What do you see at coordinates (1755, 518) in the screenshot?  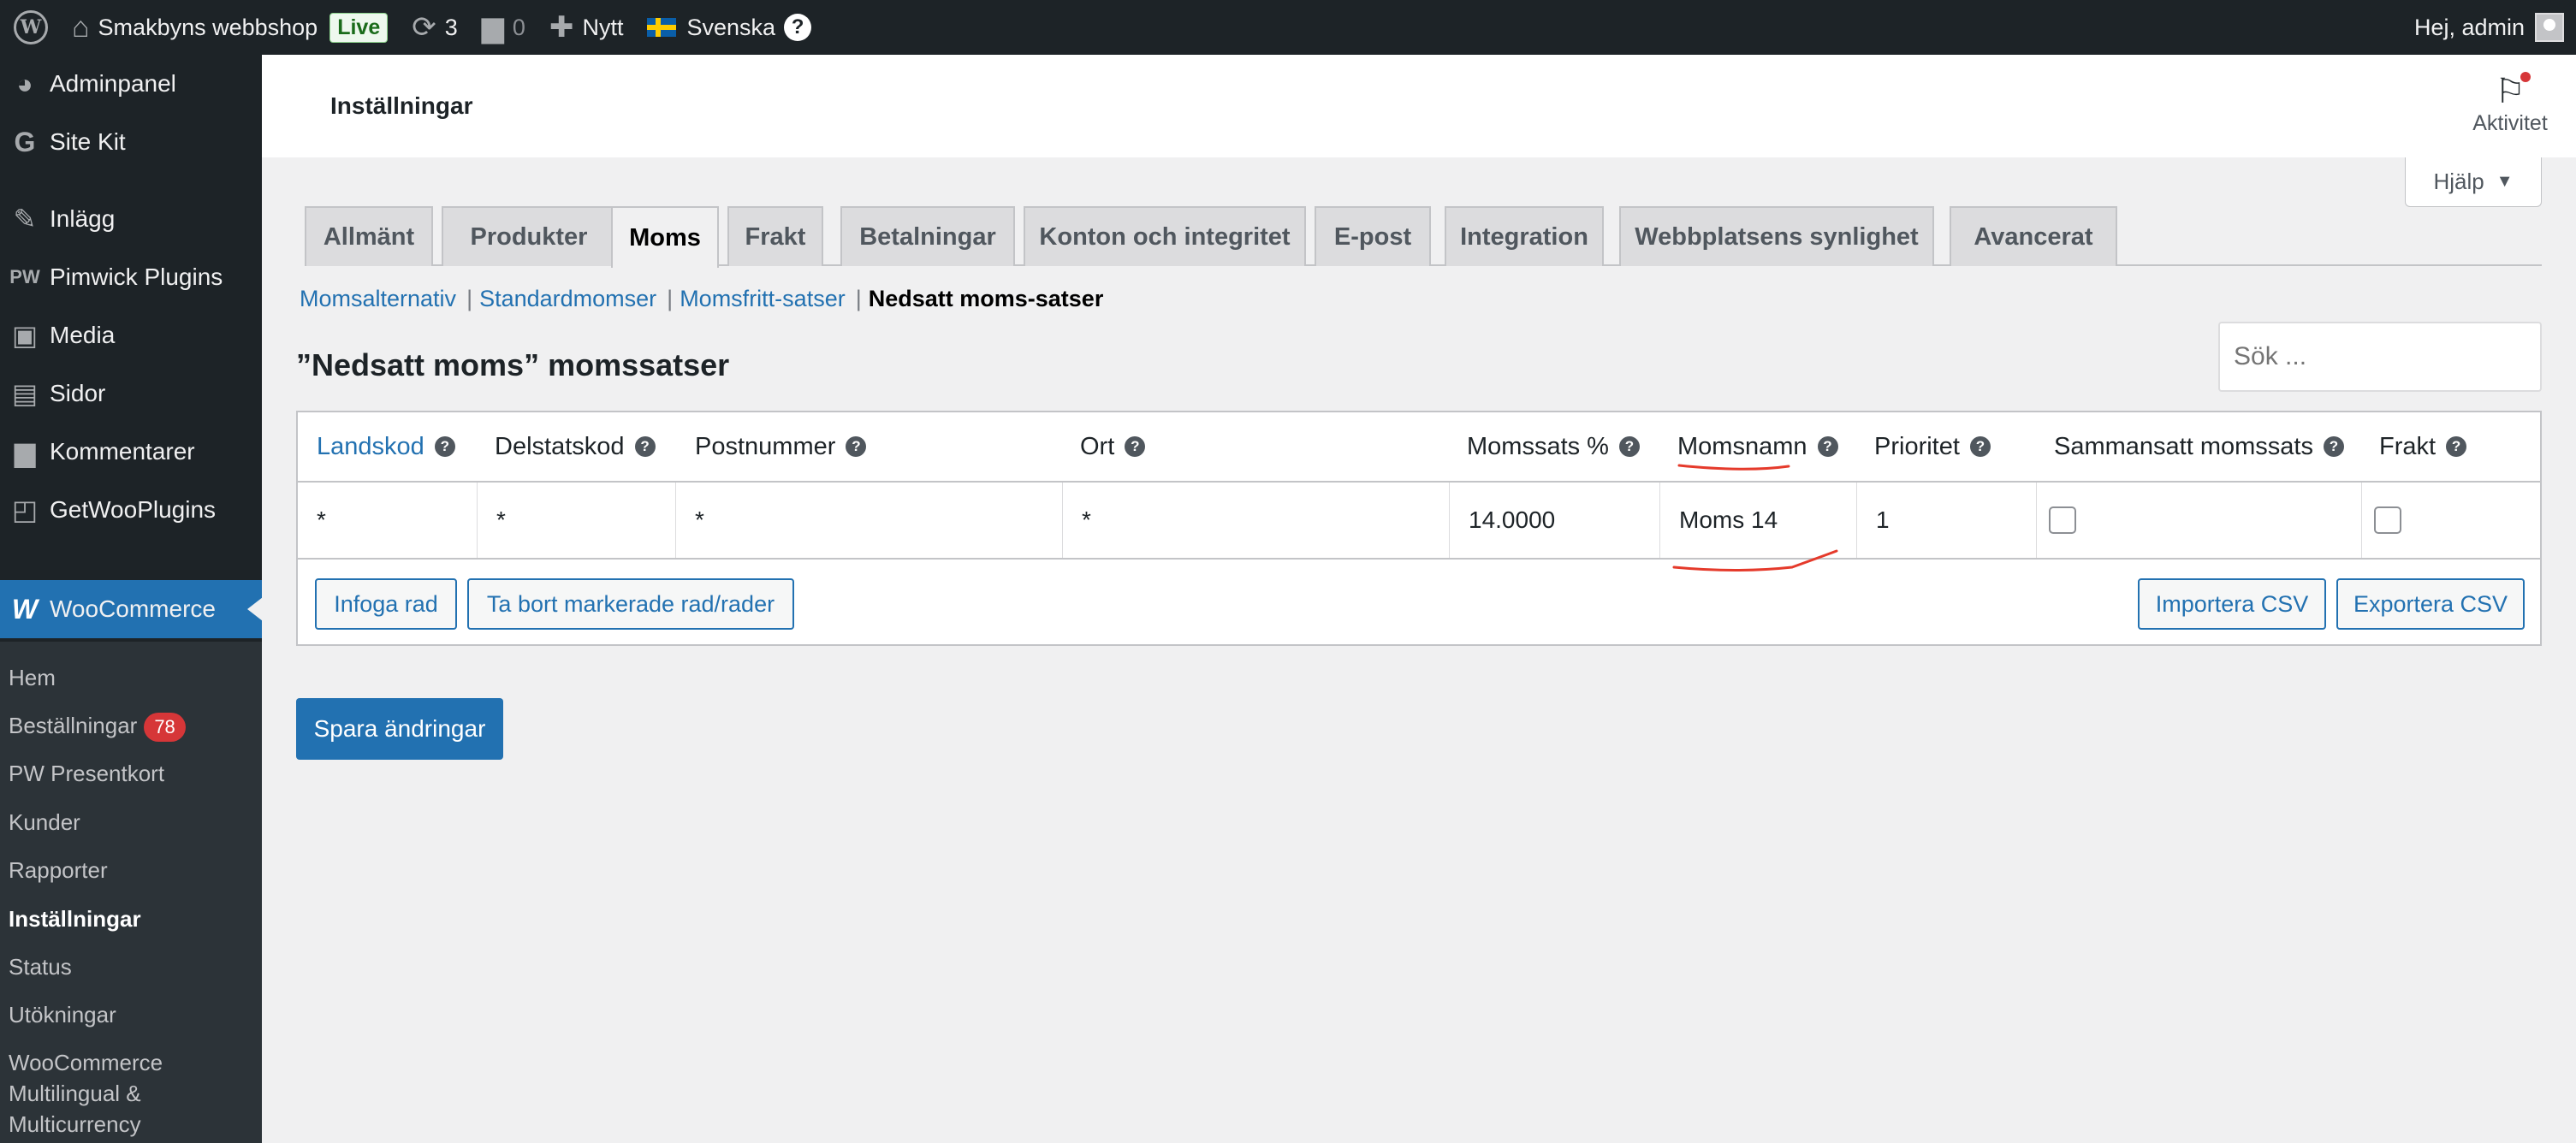 I see `annotation-overlay` at bounding box center [1755, 518].